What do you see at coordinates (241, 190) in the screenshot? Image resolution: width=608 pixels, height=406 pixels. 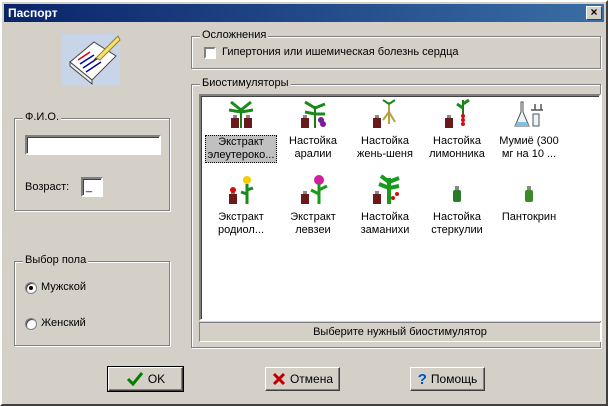 I see `rhodiola-icon` at bounding box center [241, 190].